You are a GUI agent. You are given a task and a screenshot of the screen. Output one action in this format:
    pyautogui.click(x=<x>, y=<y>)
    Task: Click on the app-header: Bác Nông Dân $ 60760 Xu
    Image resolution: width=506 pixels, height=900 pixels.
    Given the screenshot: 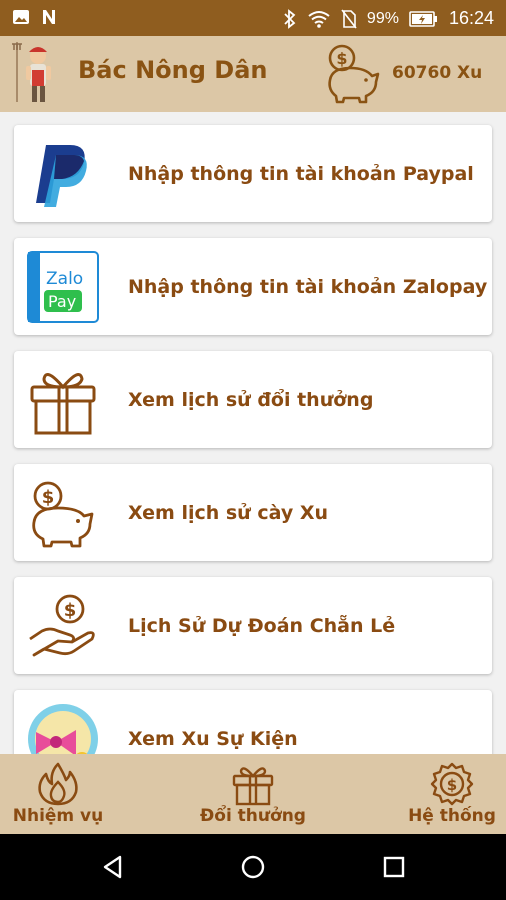 What is the action you would take?
    pyautogui.click(x=253, y=74)
    